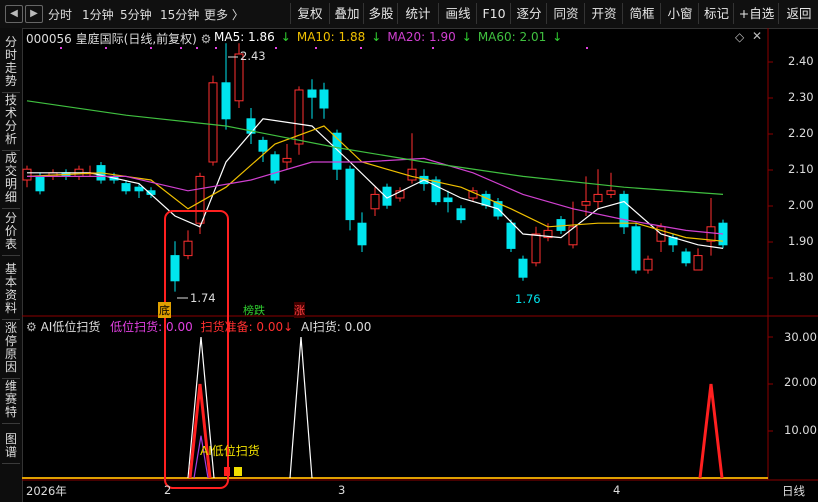 This screenshot has height=502, width=818. What do you see at coordinates (801, 133) in the screenshot?
I see `price-tick-label: 2.20` at bounding box center [801, 133].